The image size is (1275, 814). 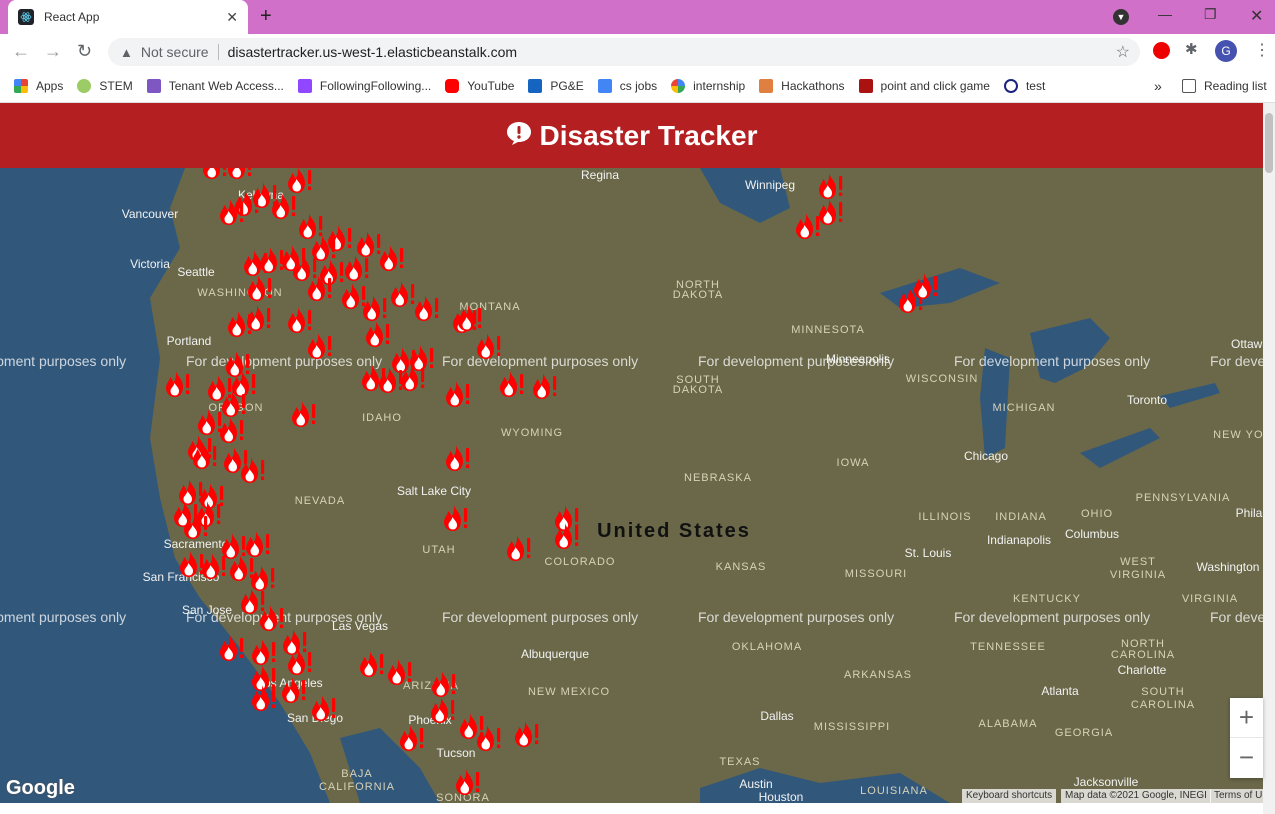 What do you see at coordinates (1256, 16) in the screenshot?
I see `window-close-icon: ✕` at bounding box center [1256, 16].